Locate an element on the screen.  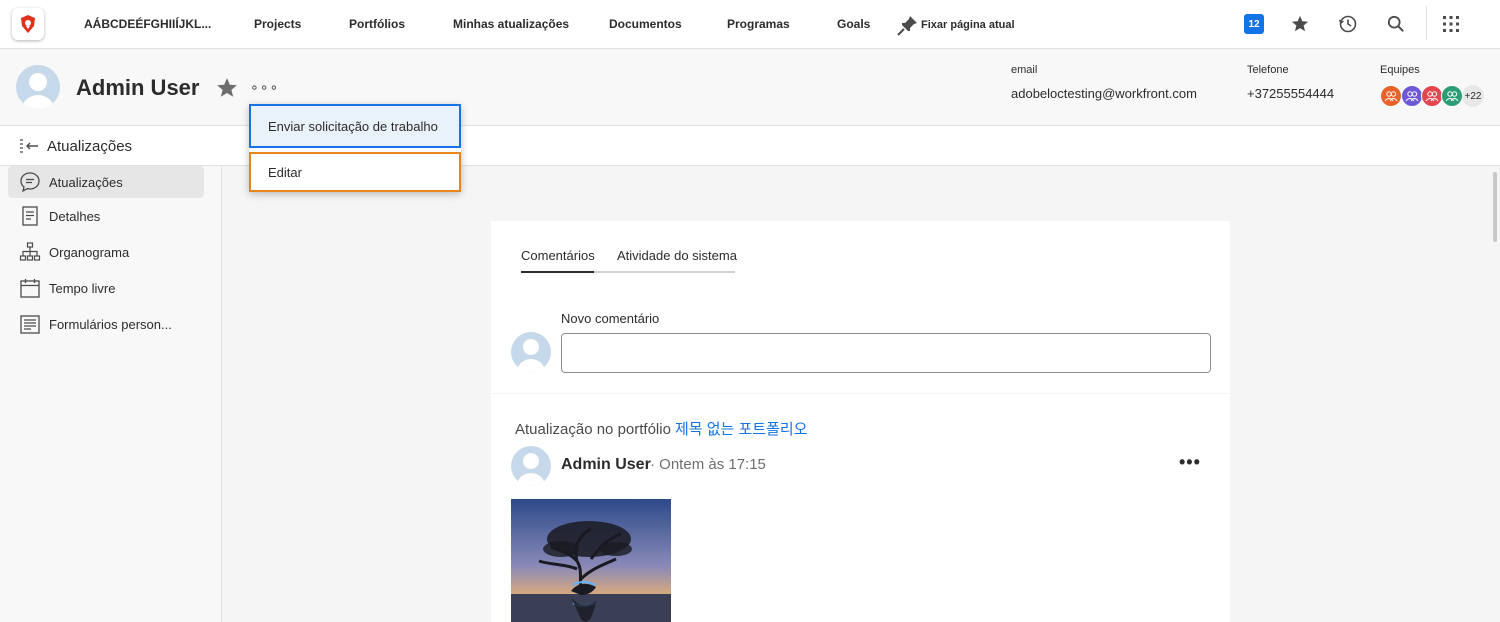
pin-icon is located at coordinates (907, 26).